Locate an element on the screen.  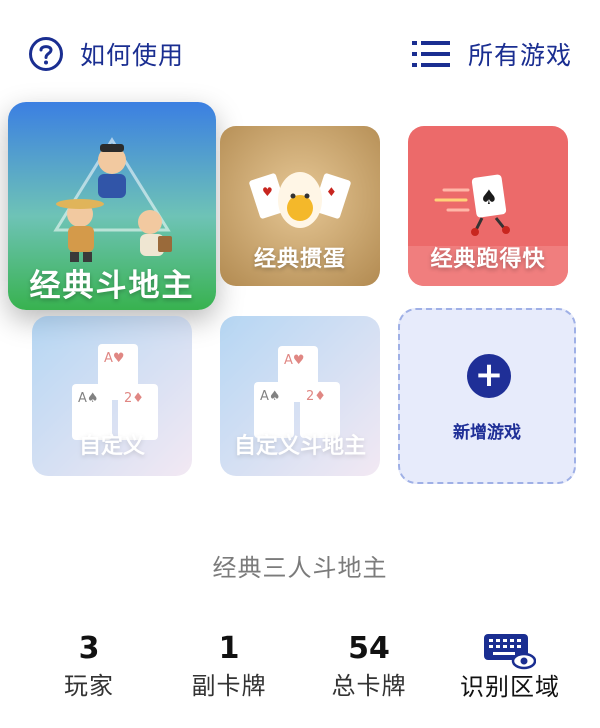
list-icon is located at coordinates (430, 54).